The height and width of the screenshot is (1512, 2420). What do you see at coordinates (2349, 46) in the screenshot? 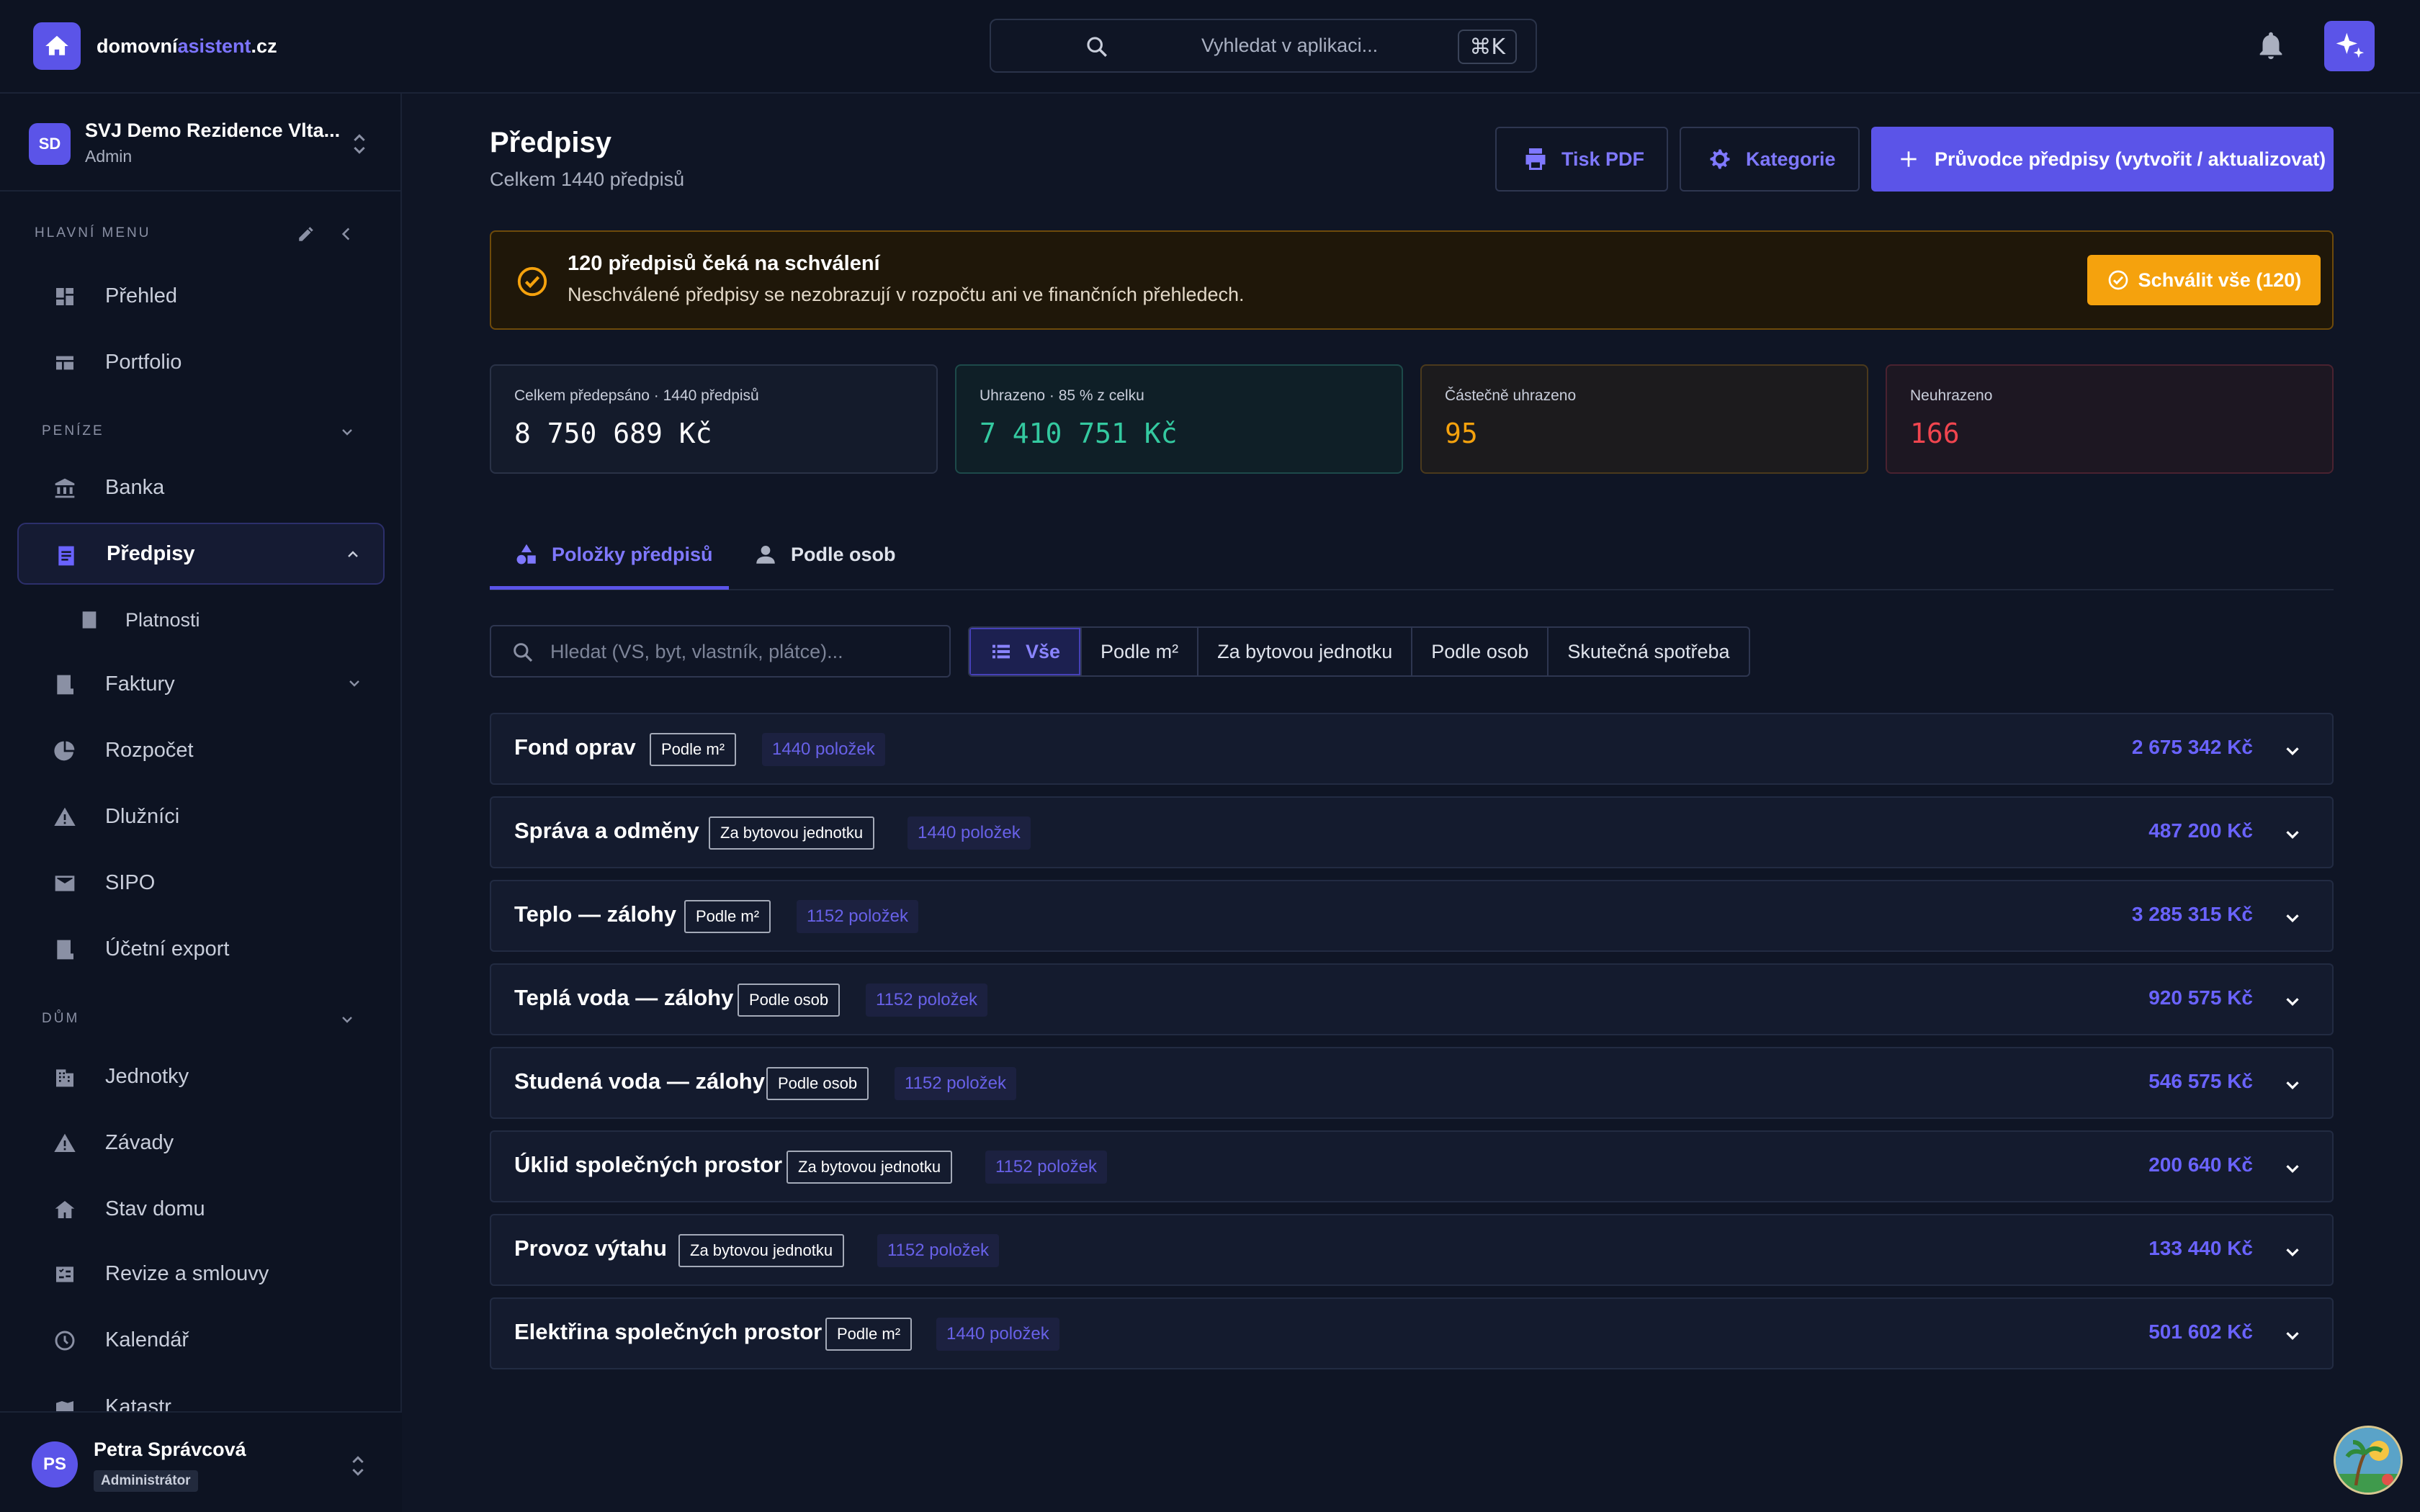
I see `ai-assistant-button` at bounding box center [2349, 46].